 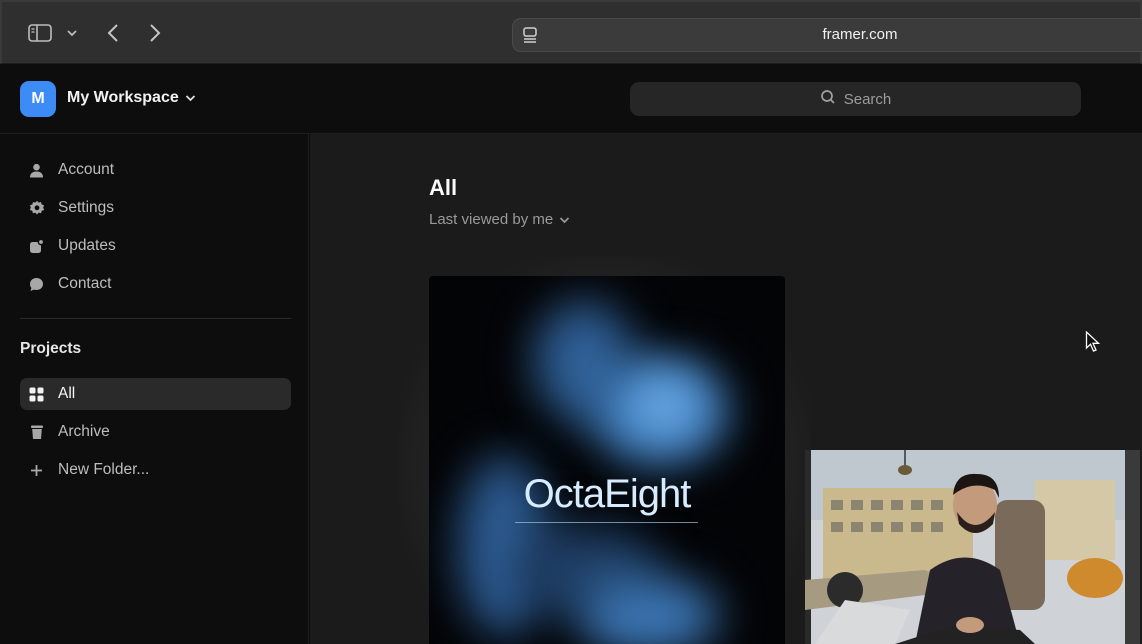 What do you see at coordinates (443, 187) in the screenshot?
I see `page-title: All` at bounding box center [443, 187].